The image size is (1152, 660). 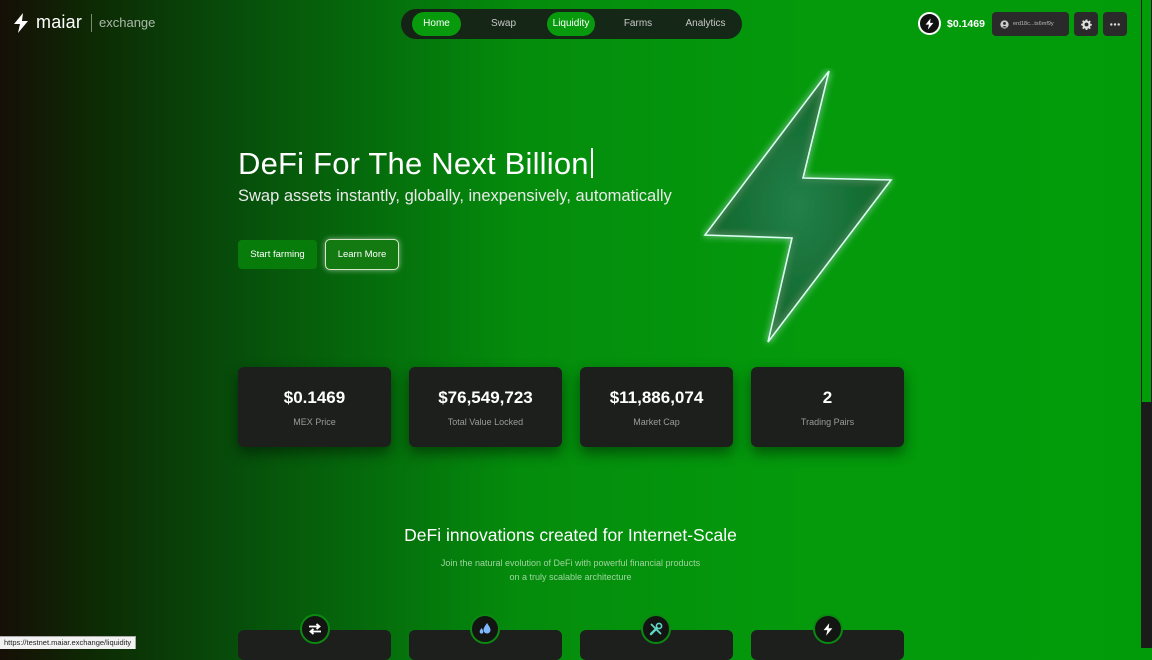 I want to click on wallet-button: erd18c...ts6mf9y, so click(x=1030, y=24).